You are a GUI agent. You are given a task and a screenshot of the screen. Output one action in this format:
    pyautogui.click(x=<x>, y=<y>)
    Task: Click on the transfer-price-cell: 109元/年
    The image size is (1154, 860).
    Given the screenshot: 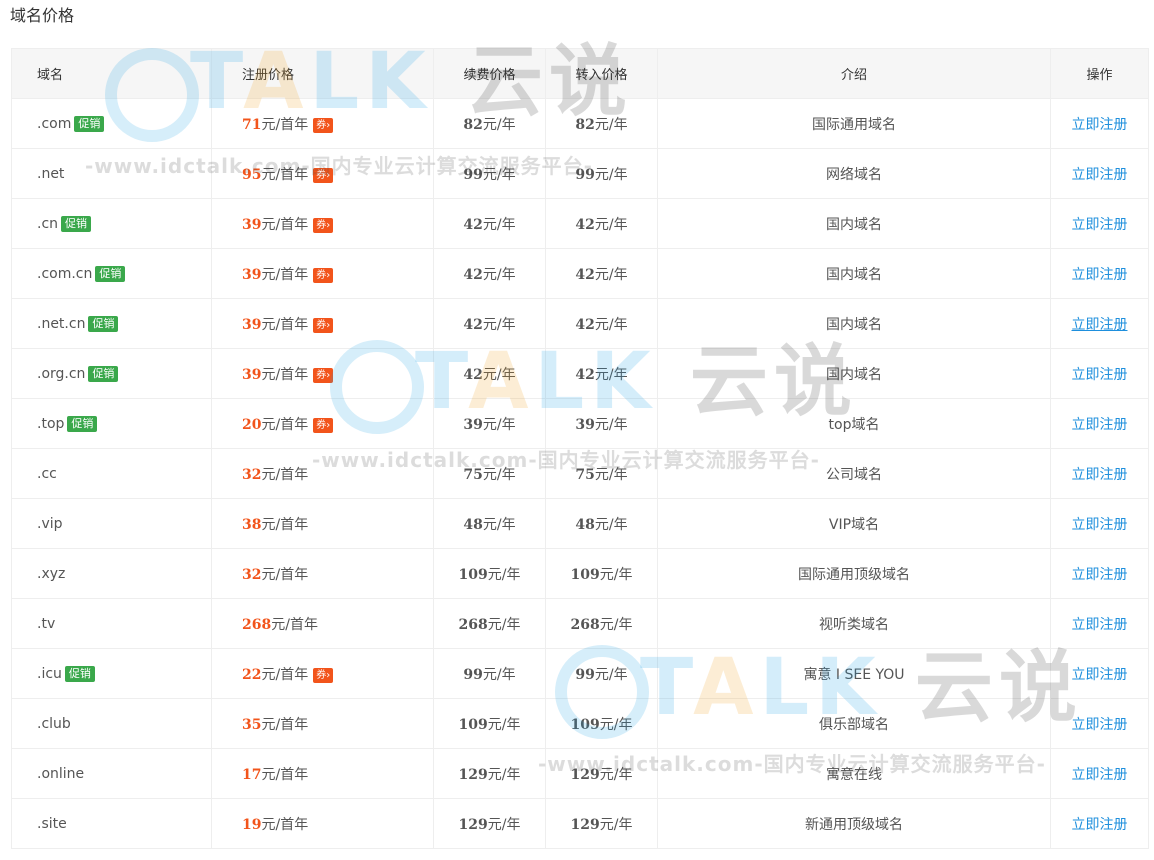 What is the action you would take?
    pyautogui.click(x=601, y=723)
    